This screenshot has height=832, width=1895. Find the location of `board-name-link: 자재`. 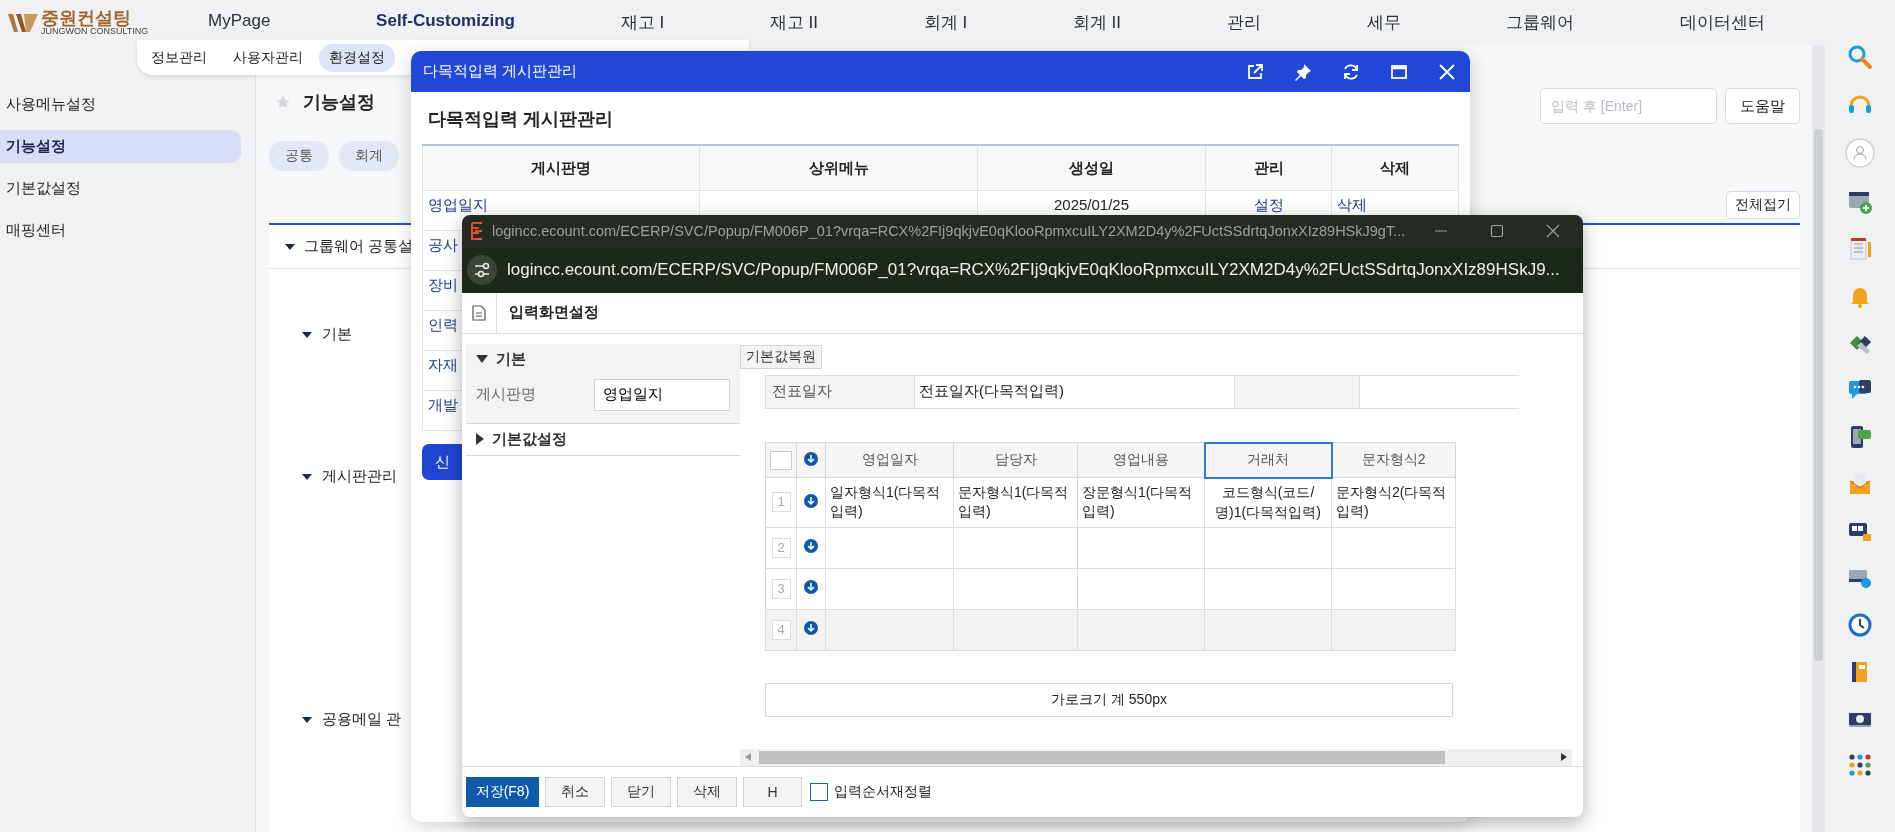

board-name-link: 자재 is located at coordinates (443, 364).